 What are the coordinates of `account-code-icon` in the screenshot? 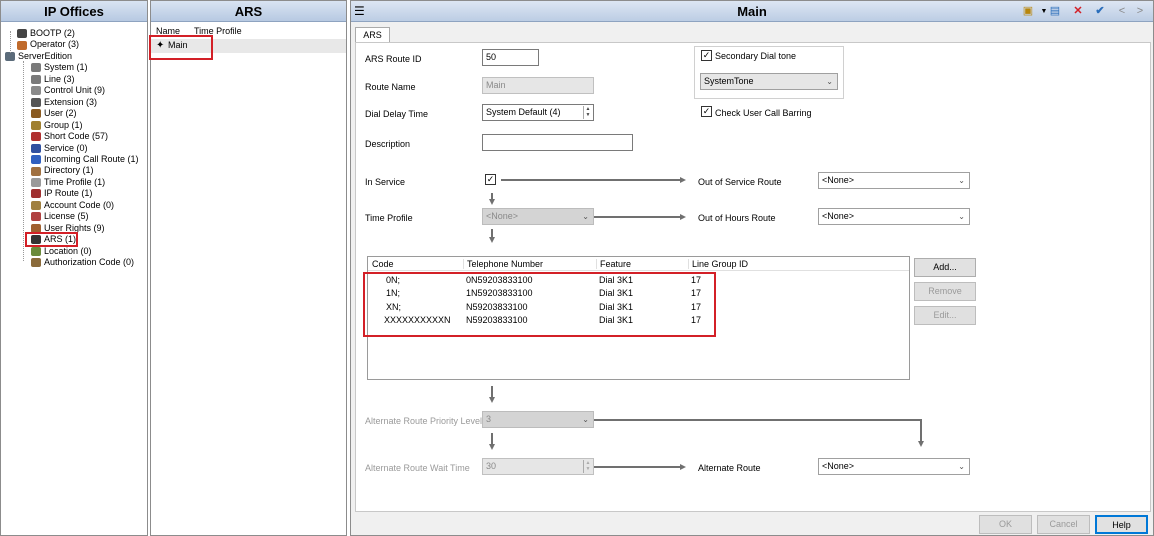 It's located at (36, 205).